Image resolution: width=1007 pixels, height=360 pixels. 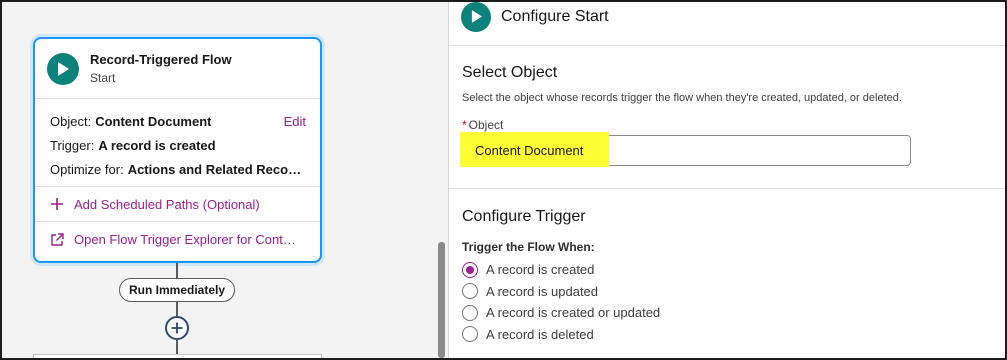 What do you see at coordinates (733, 270) in the screenshot?
I see `radio-option-created: A record is created` at bounding box center [733, 270].